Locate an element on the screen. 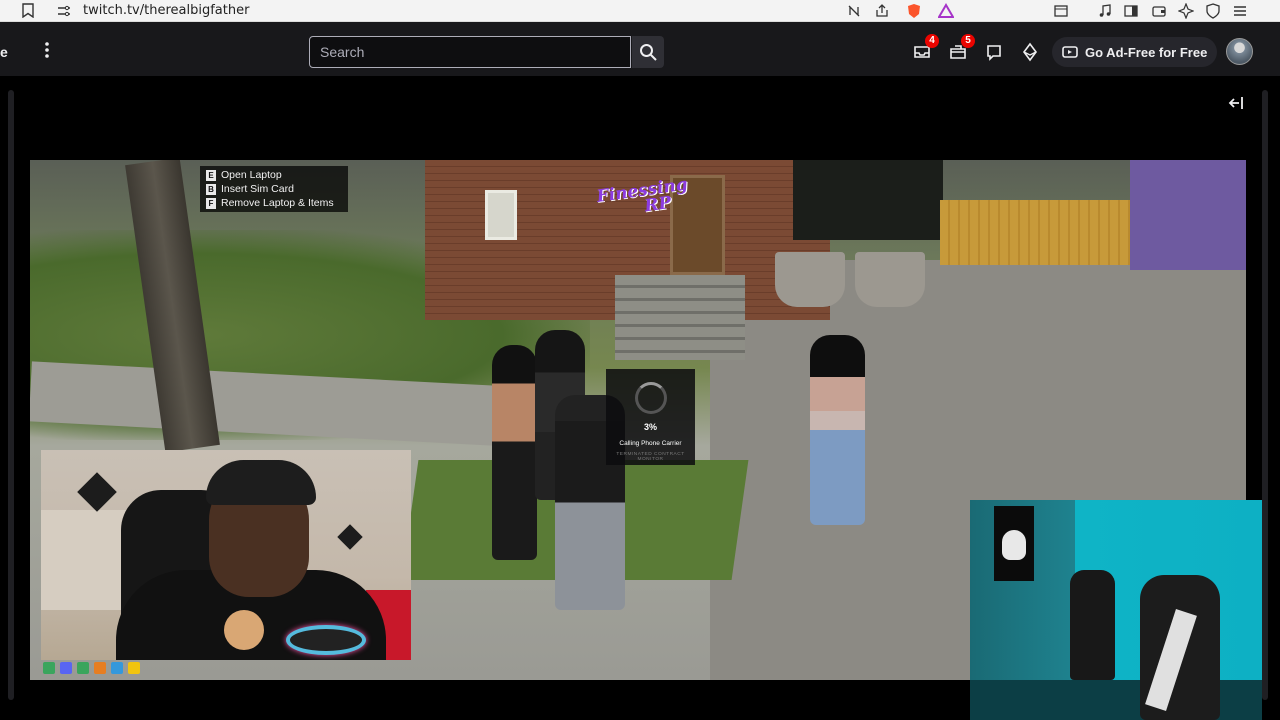  progress-percent: 3% is located at coordinates (650, 427).